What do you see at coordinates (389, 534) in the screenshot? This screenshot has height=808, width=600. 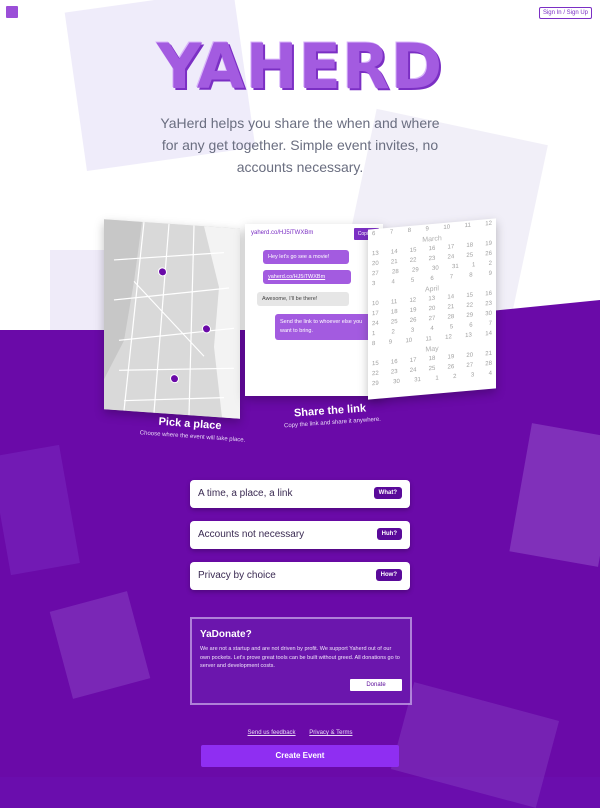 I see `huh-button: Huh?` at bounding box center [389, 534].